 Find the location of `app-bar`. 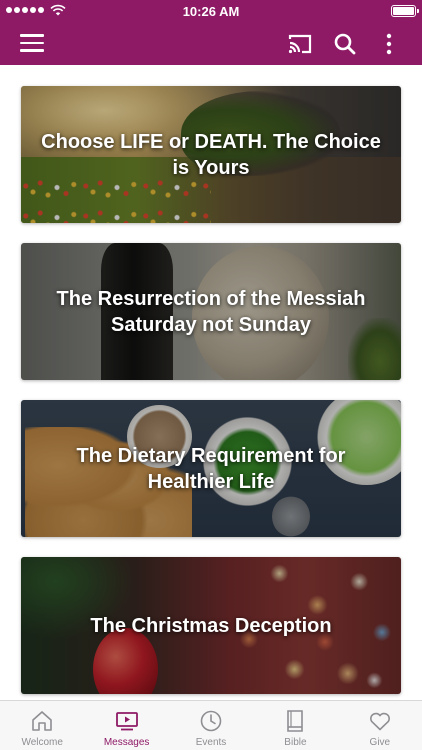

app-bar is located at coordinates (211, 43).